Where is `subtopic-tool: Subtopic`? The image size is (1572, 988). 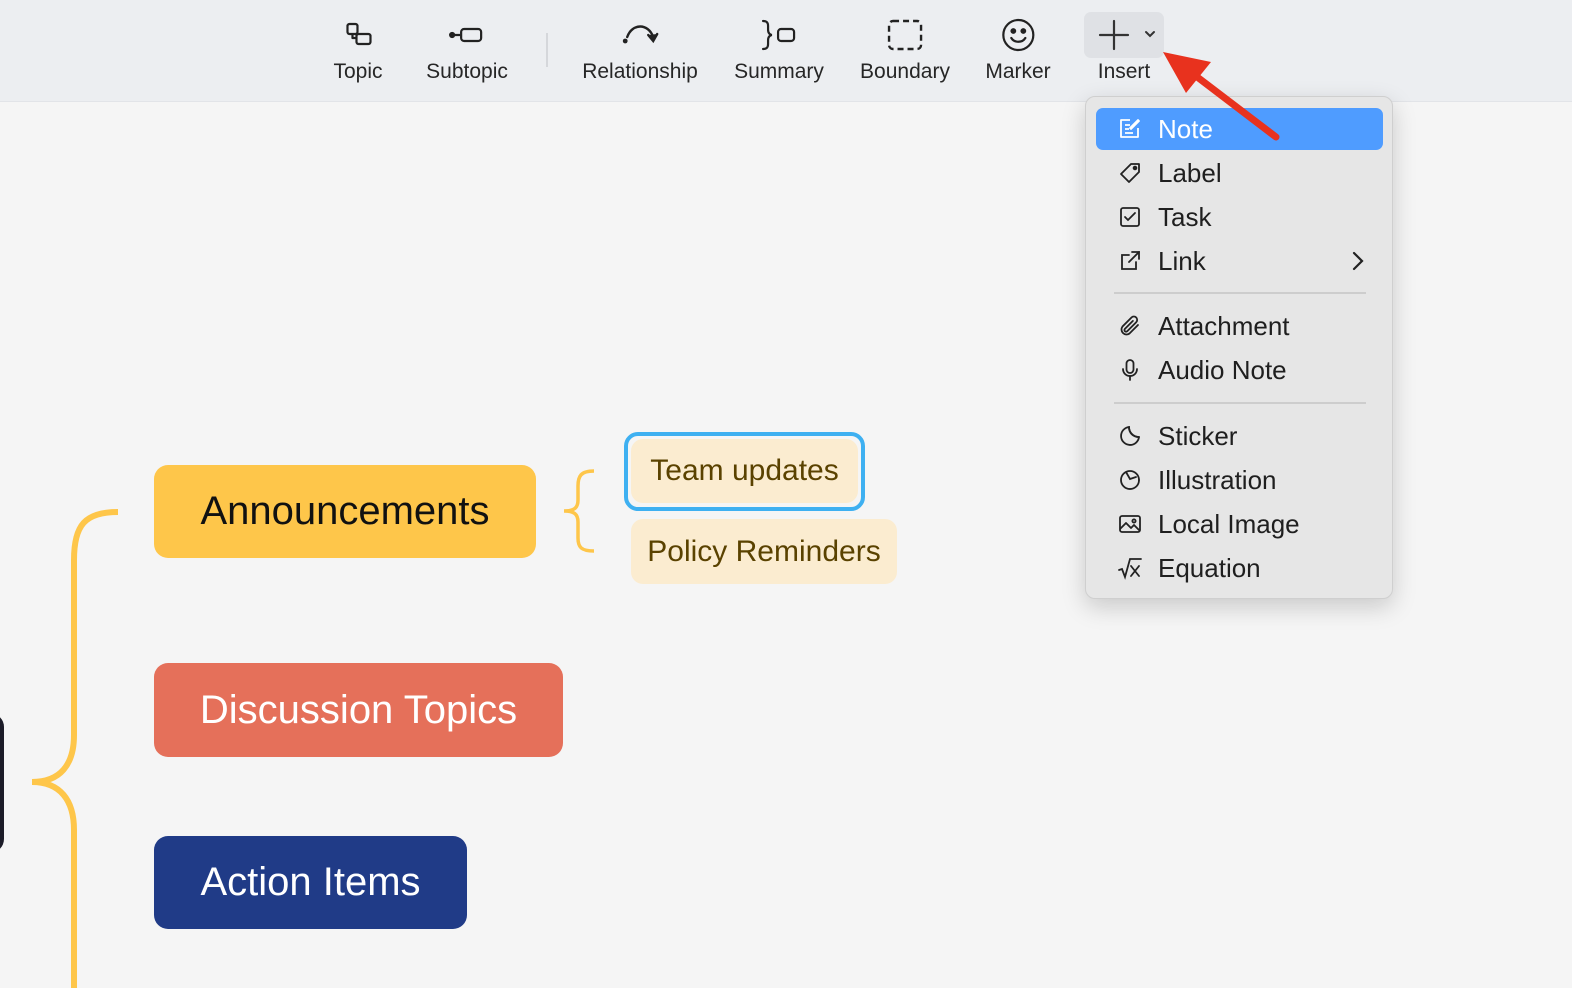 subtopic-tool: Subtopic is located at coordinates (467, 50).